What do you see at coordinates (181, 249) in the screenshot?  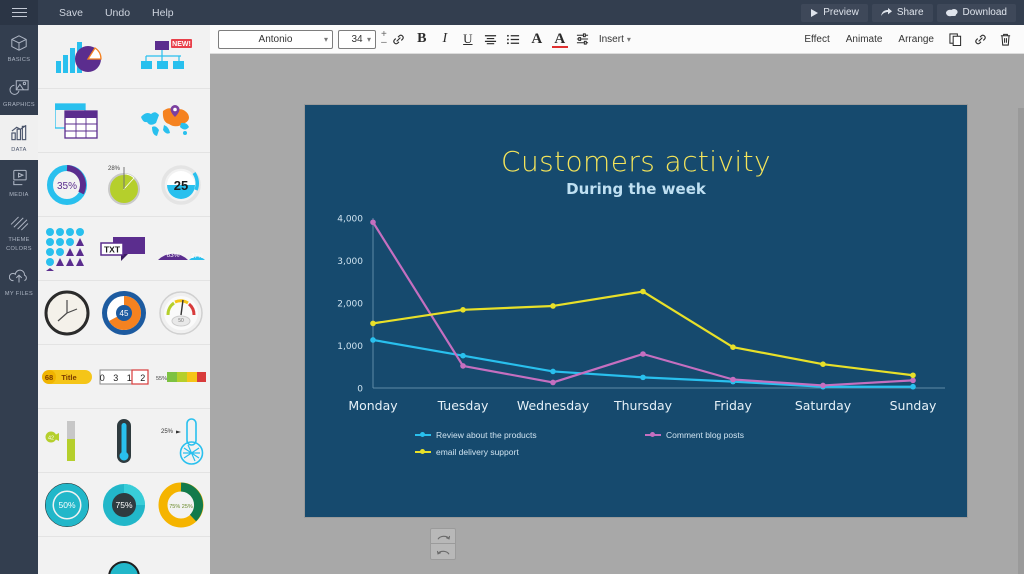 I see `semicircle-split-thumb: 63% 27%` at bounding box center [181, 249].